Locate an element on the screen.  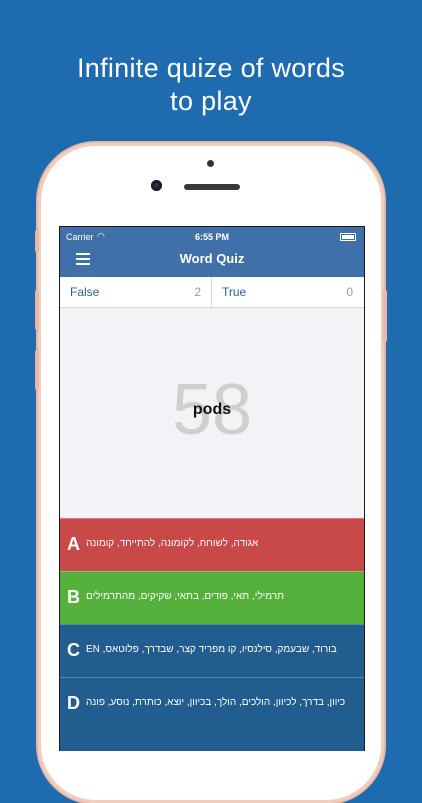
status-time: 6:55 PM is located at coordinates (211, 237).